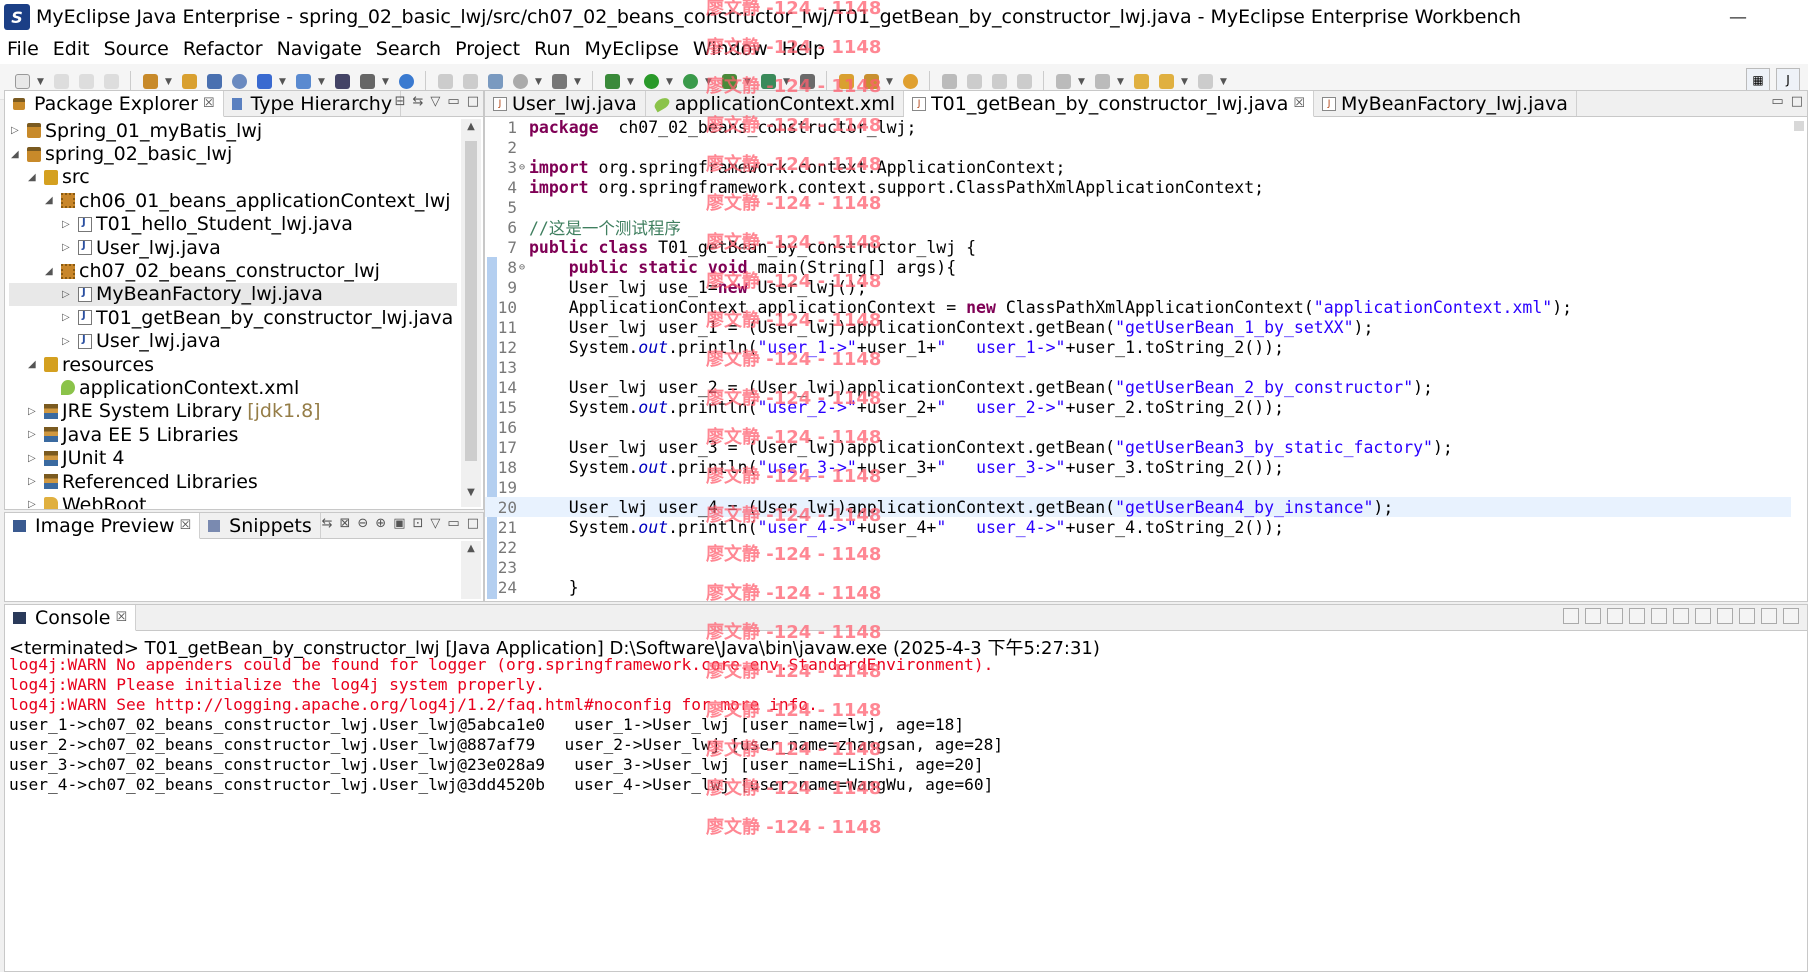 The width and height of the screenshot is (1808, 972). What do you see at coordinates (487, 49) in the screenshot?
I see `menu-project: Project` at bounding box center [487, 49].